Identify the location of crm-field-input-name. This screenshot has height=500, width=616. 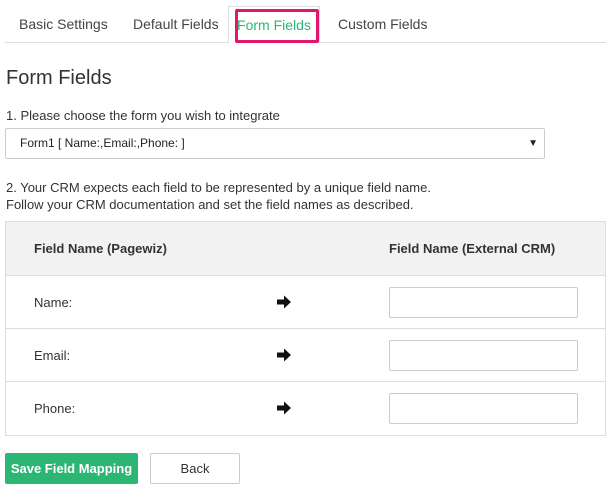
(483, 302).